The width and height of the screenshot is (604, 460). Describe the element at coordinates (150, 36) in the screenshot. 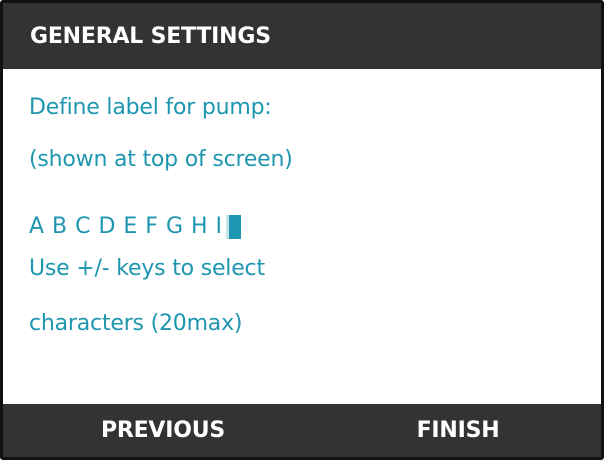

I see `screen-title: GENERAL SETTINGS` at that location.